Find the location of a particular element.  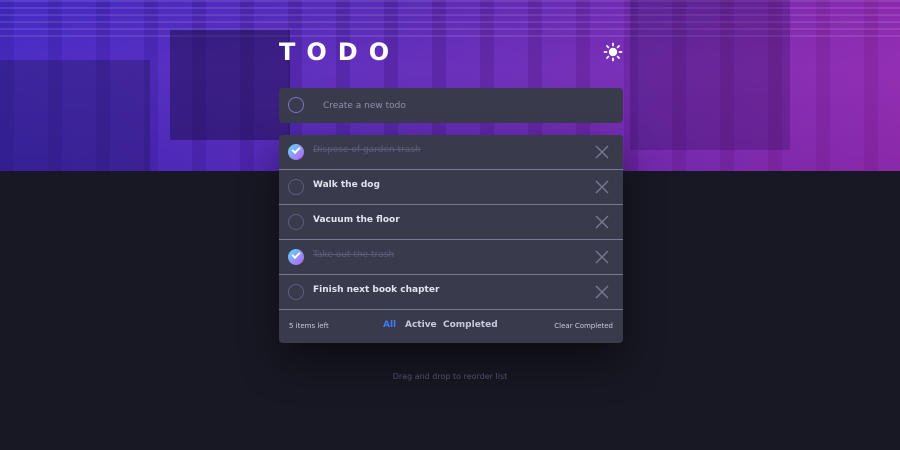

drag-hint: Drag and drop to reorder list is located at coordinates (450, 376).